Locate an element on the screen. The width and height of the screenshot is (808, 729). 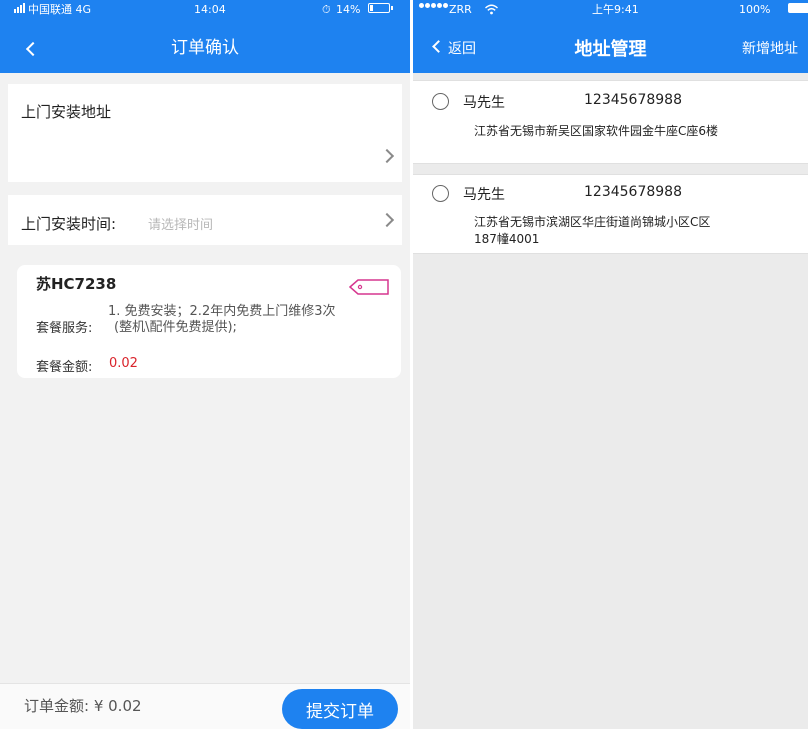
address-item: 马先生 12345678988 江苏省无锡市新吴区国家软件园金牛座C座6楼 is located at coordinates (610, 122).